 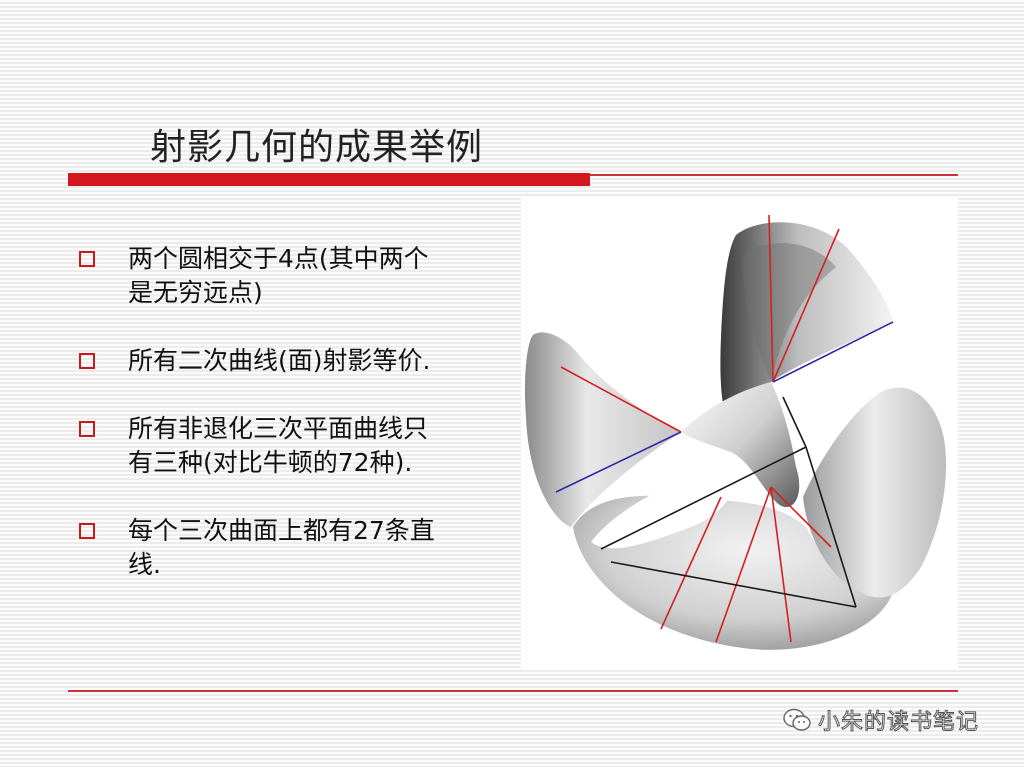 What do you see at coordinates (797, 719) in the screenshot?
I see `wechat-icon` at bounding box center [797, 719].